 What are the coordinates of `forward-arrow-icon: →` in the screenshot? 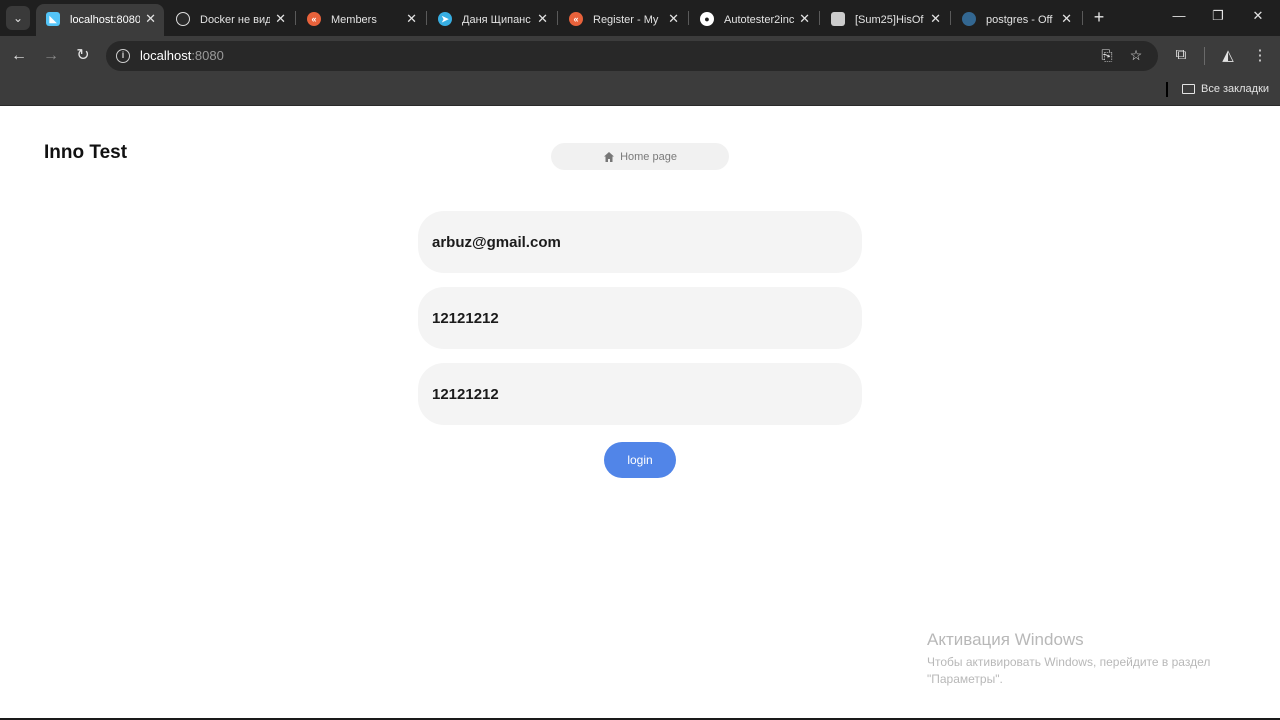 It's located at (51, 56).